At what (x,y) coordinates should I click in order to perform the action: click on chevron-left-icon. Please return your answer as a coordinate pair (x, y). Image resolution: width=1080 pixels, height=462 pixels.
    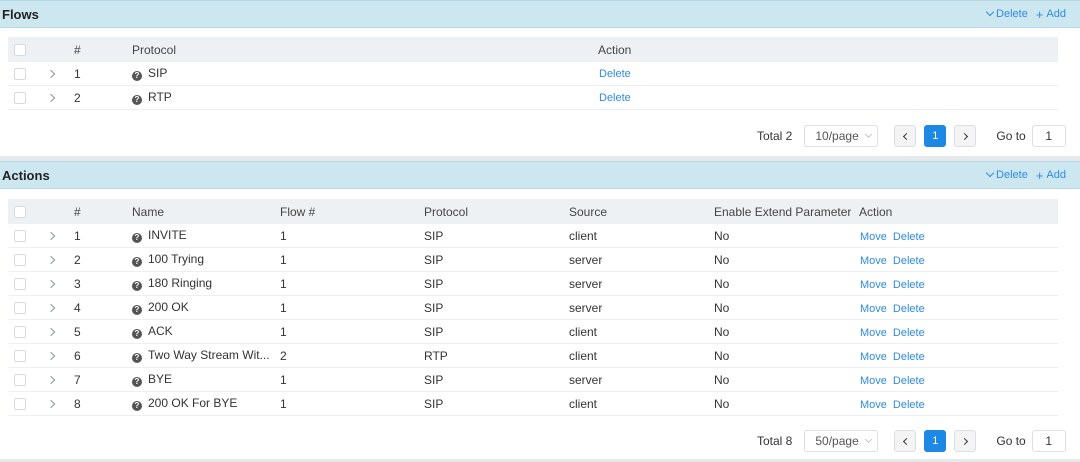
    Looking at the image, I should click on (906, 136).